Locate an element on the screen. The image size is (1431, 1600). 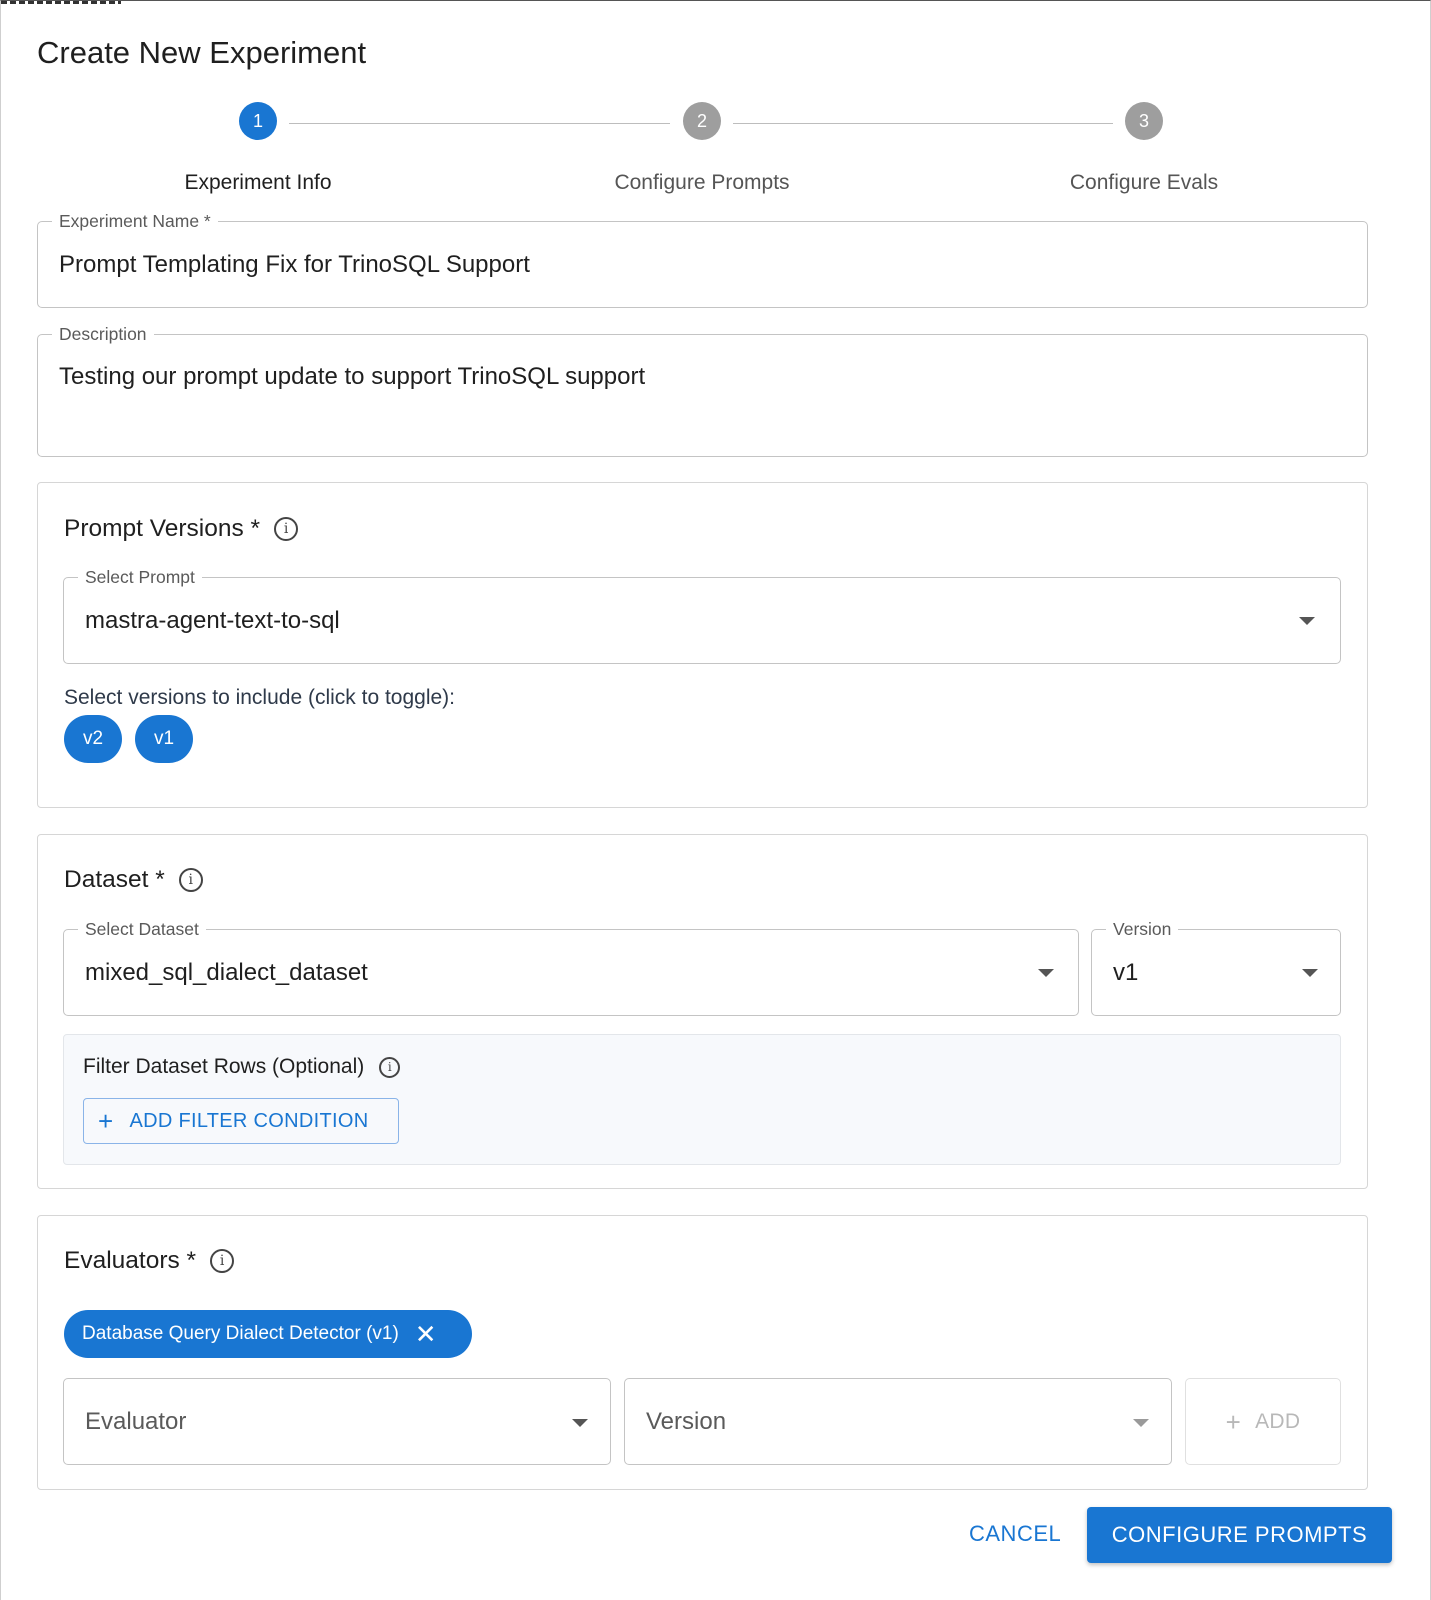
cancel-button: CANCEL is located at coordinates (1015, 1534).